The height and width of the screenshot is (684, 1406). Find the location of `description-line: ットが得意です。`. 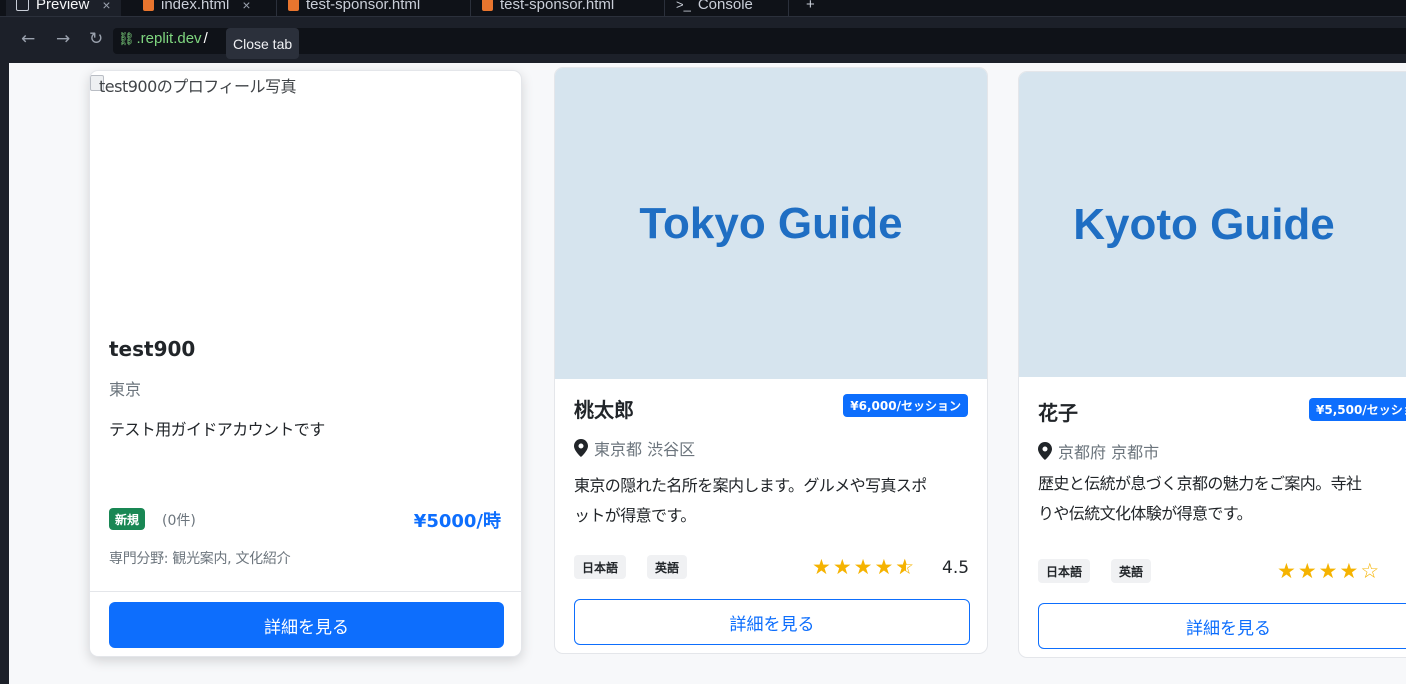

description-line: ットが得意です。 is located at coordinates (635, 515).